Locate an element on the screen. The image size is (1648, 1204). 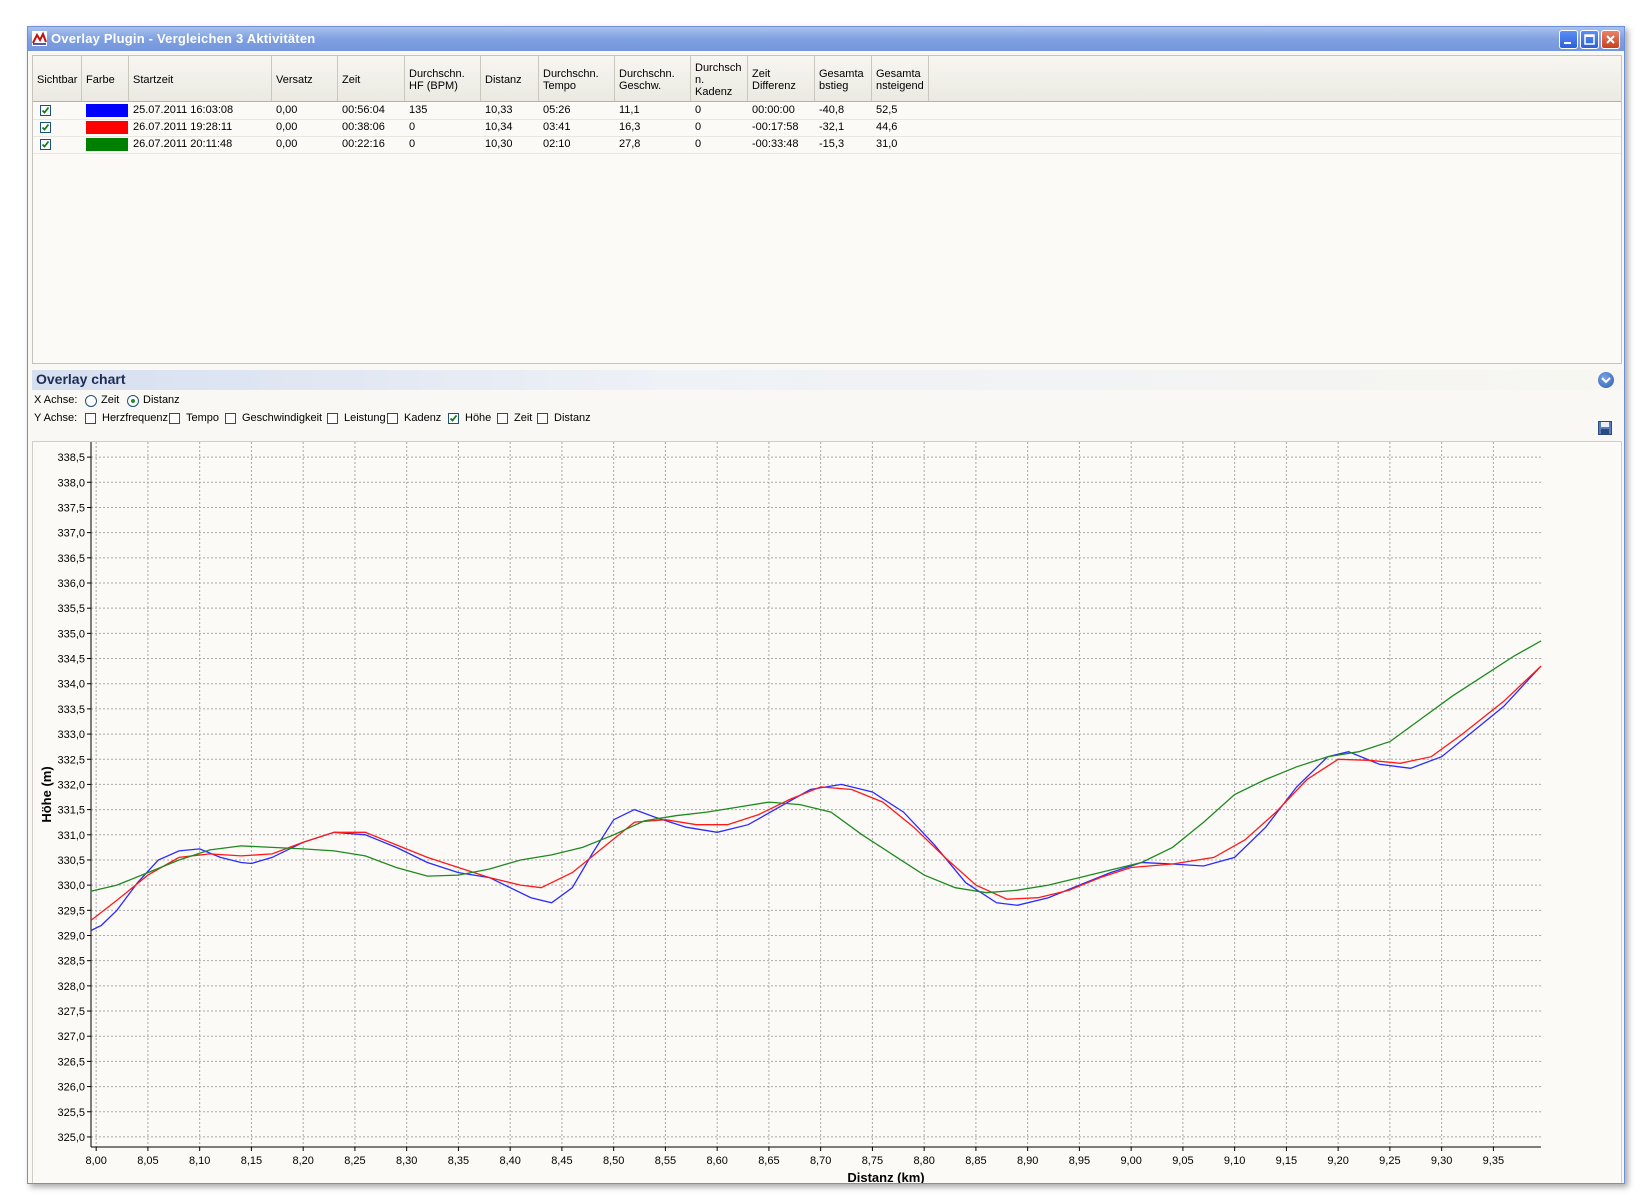
y-tick-label: 333,0 is located at coordinates (71, 735).